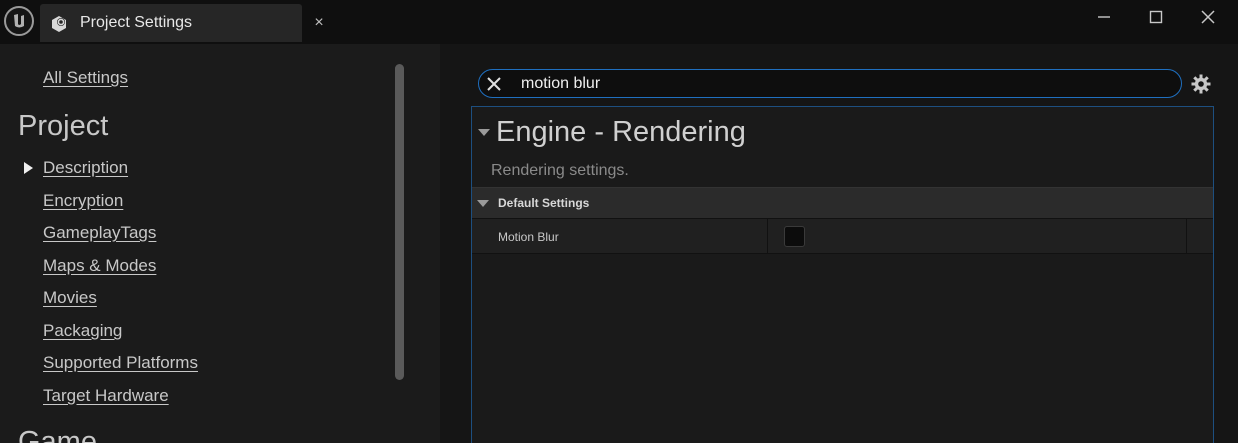 Image resolution: width=1238 pixels, height=443 pixels. I want to click on project-heading: Project, so click(63, 126).